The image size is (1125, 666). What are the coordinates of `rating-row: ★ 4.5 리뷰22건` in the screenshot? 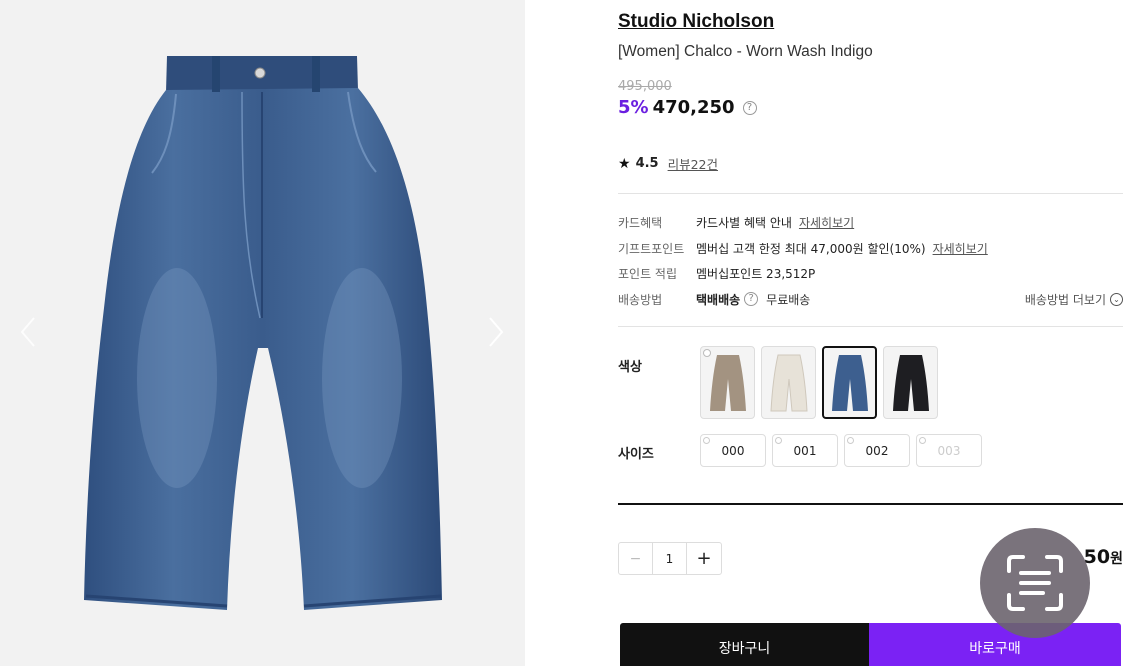 It's located at (668, 163).